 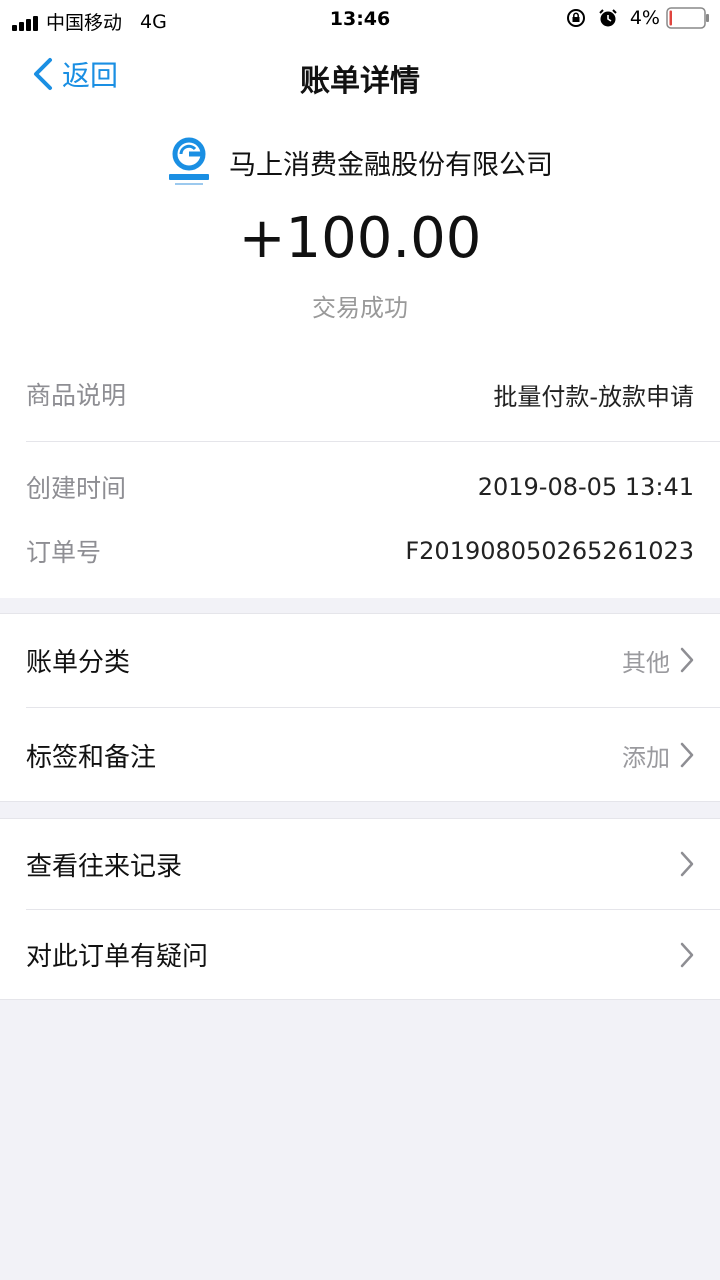 What do you see at coordinates (593, 396) in the screenshot?
I see `detail-value: 批量付款-放款申请` at bounding box center [593, 396].